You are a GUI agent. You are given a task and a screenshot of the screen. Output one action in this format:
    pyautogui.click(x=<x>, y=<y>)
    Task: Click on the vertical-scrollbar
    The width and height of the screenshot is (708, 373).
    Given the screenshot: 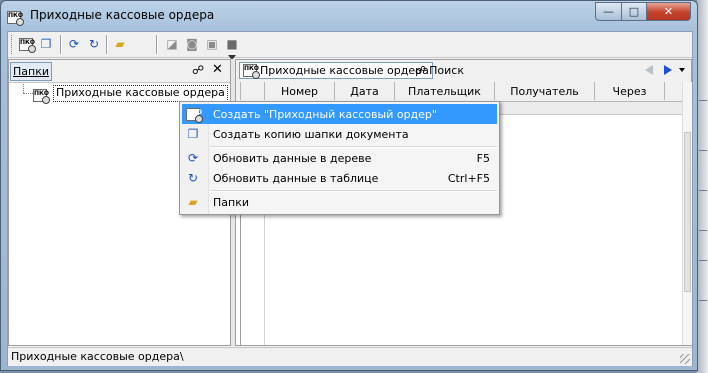 What is the action you would take?
    pyautogui.click(x=687, y=213)
    